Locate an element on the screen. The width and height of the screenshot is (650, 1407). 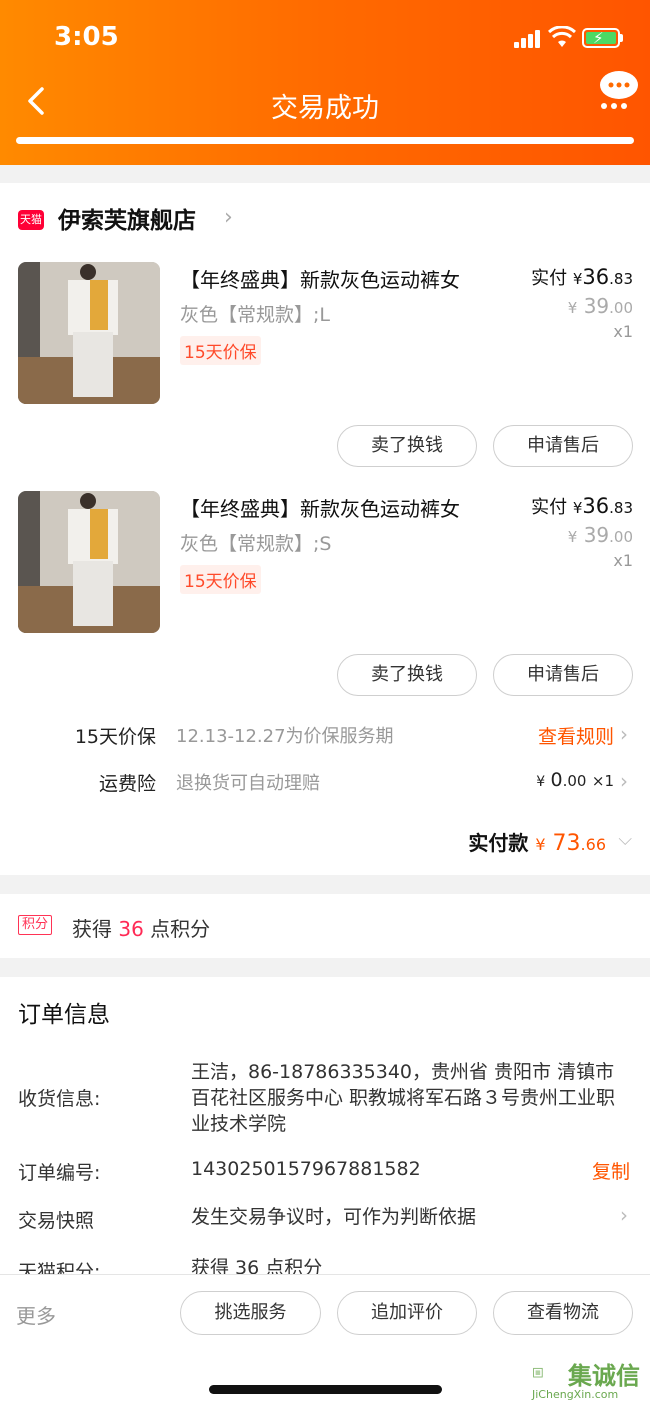
price-protect-label: 15天价保 is located at coordinates (115, 737).